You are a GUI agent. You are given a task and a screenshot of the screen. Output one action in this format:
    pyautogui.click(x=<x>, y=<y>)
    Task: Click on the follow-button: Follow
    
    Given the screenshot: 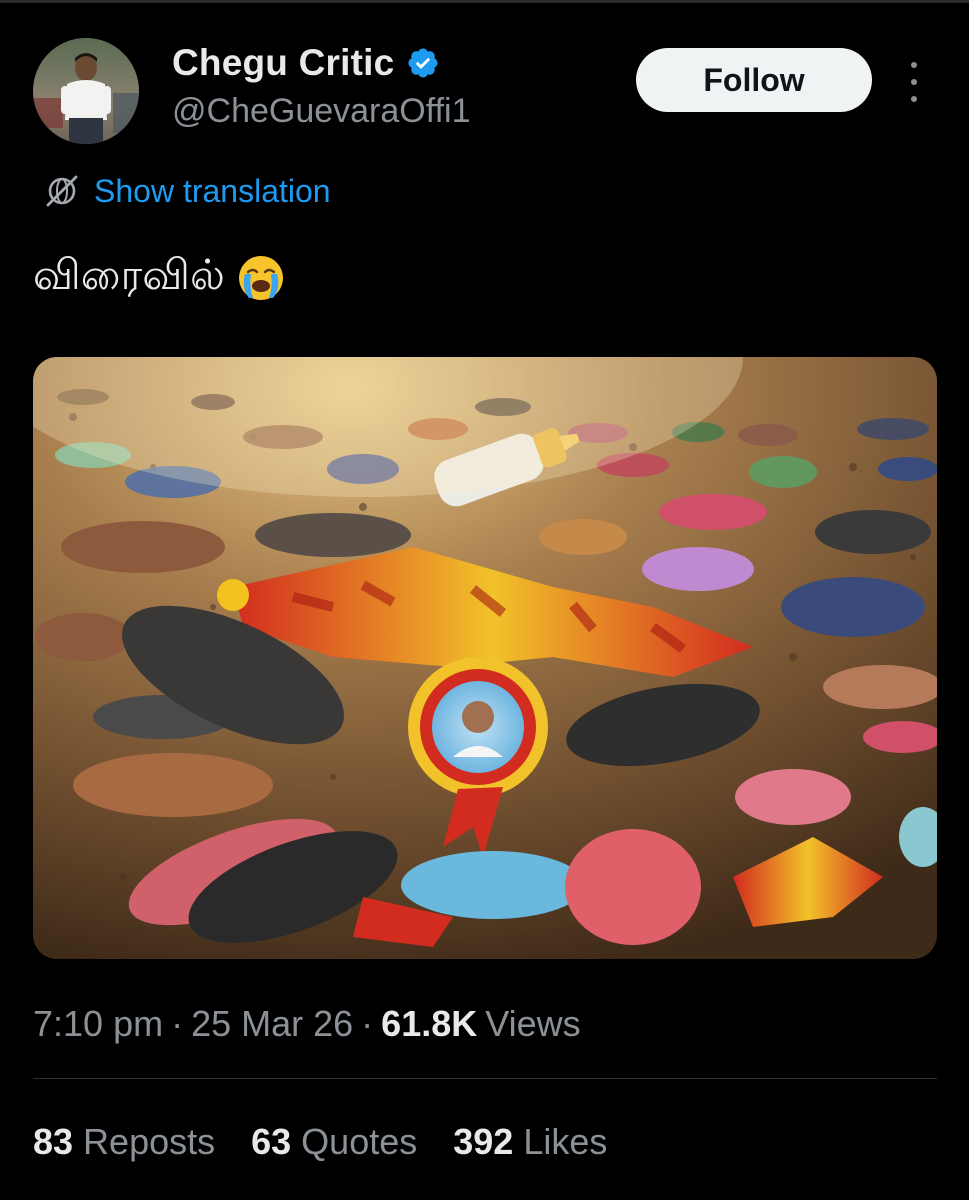 What is the action you would take?
    pyautogui.click(x=754, y=80)
    